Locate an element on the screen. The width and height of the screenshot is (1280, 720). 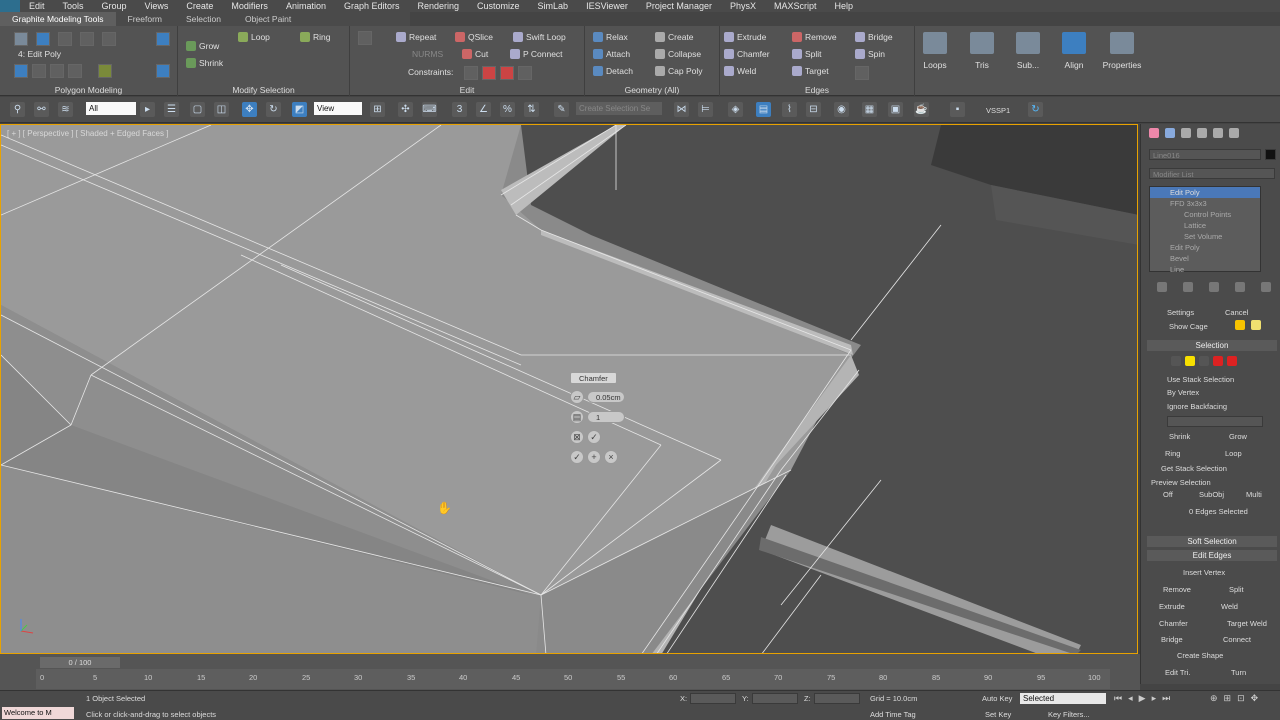
menu-rendering: Rendering is located at coordinates (439, 6).